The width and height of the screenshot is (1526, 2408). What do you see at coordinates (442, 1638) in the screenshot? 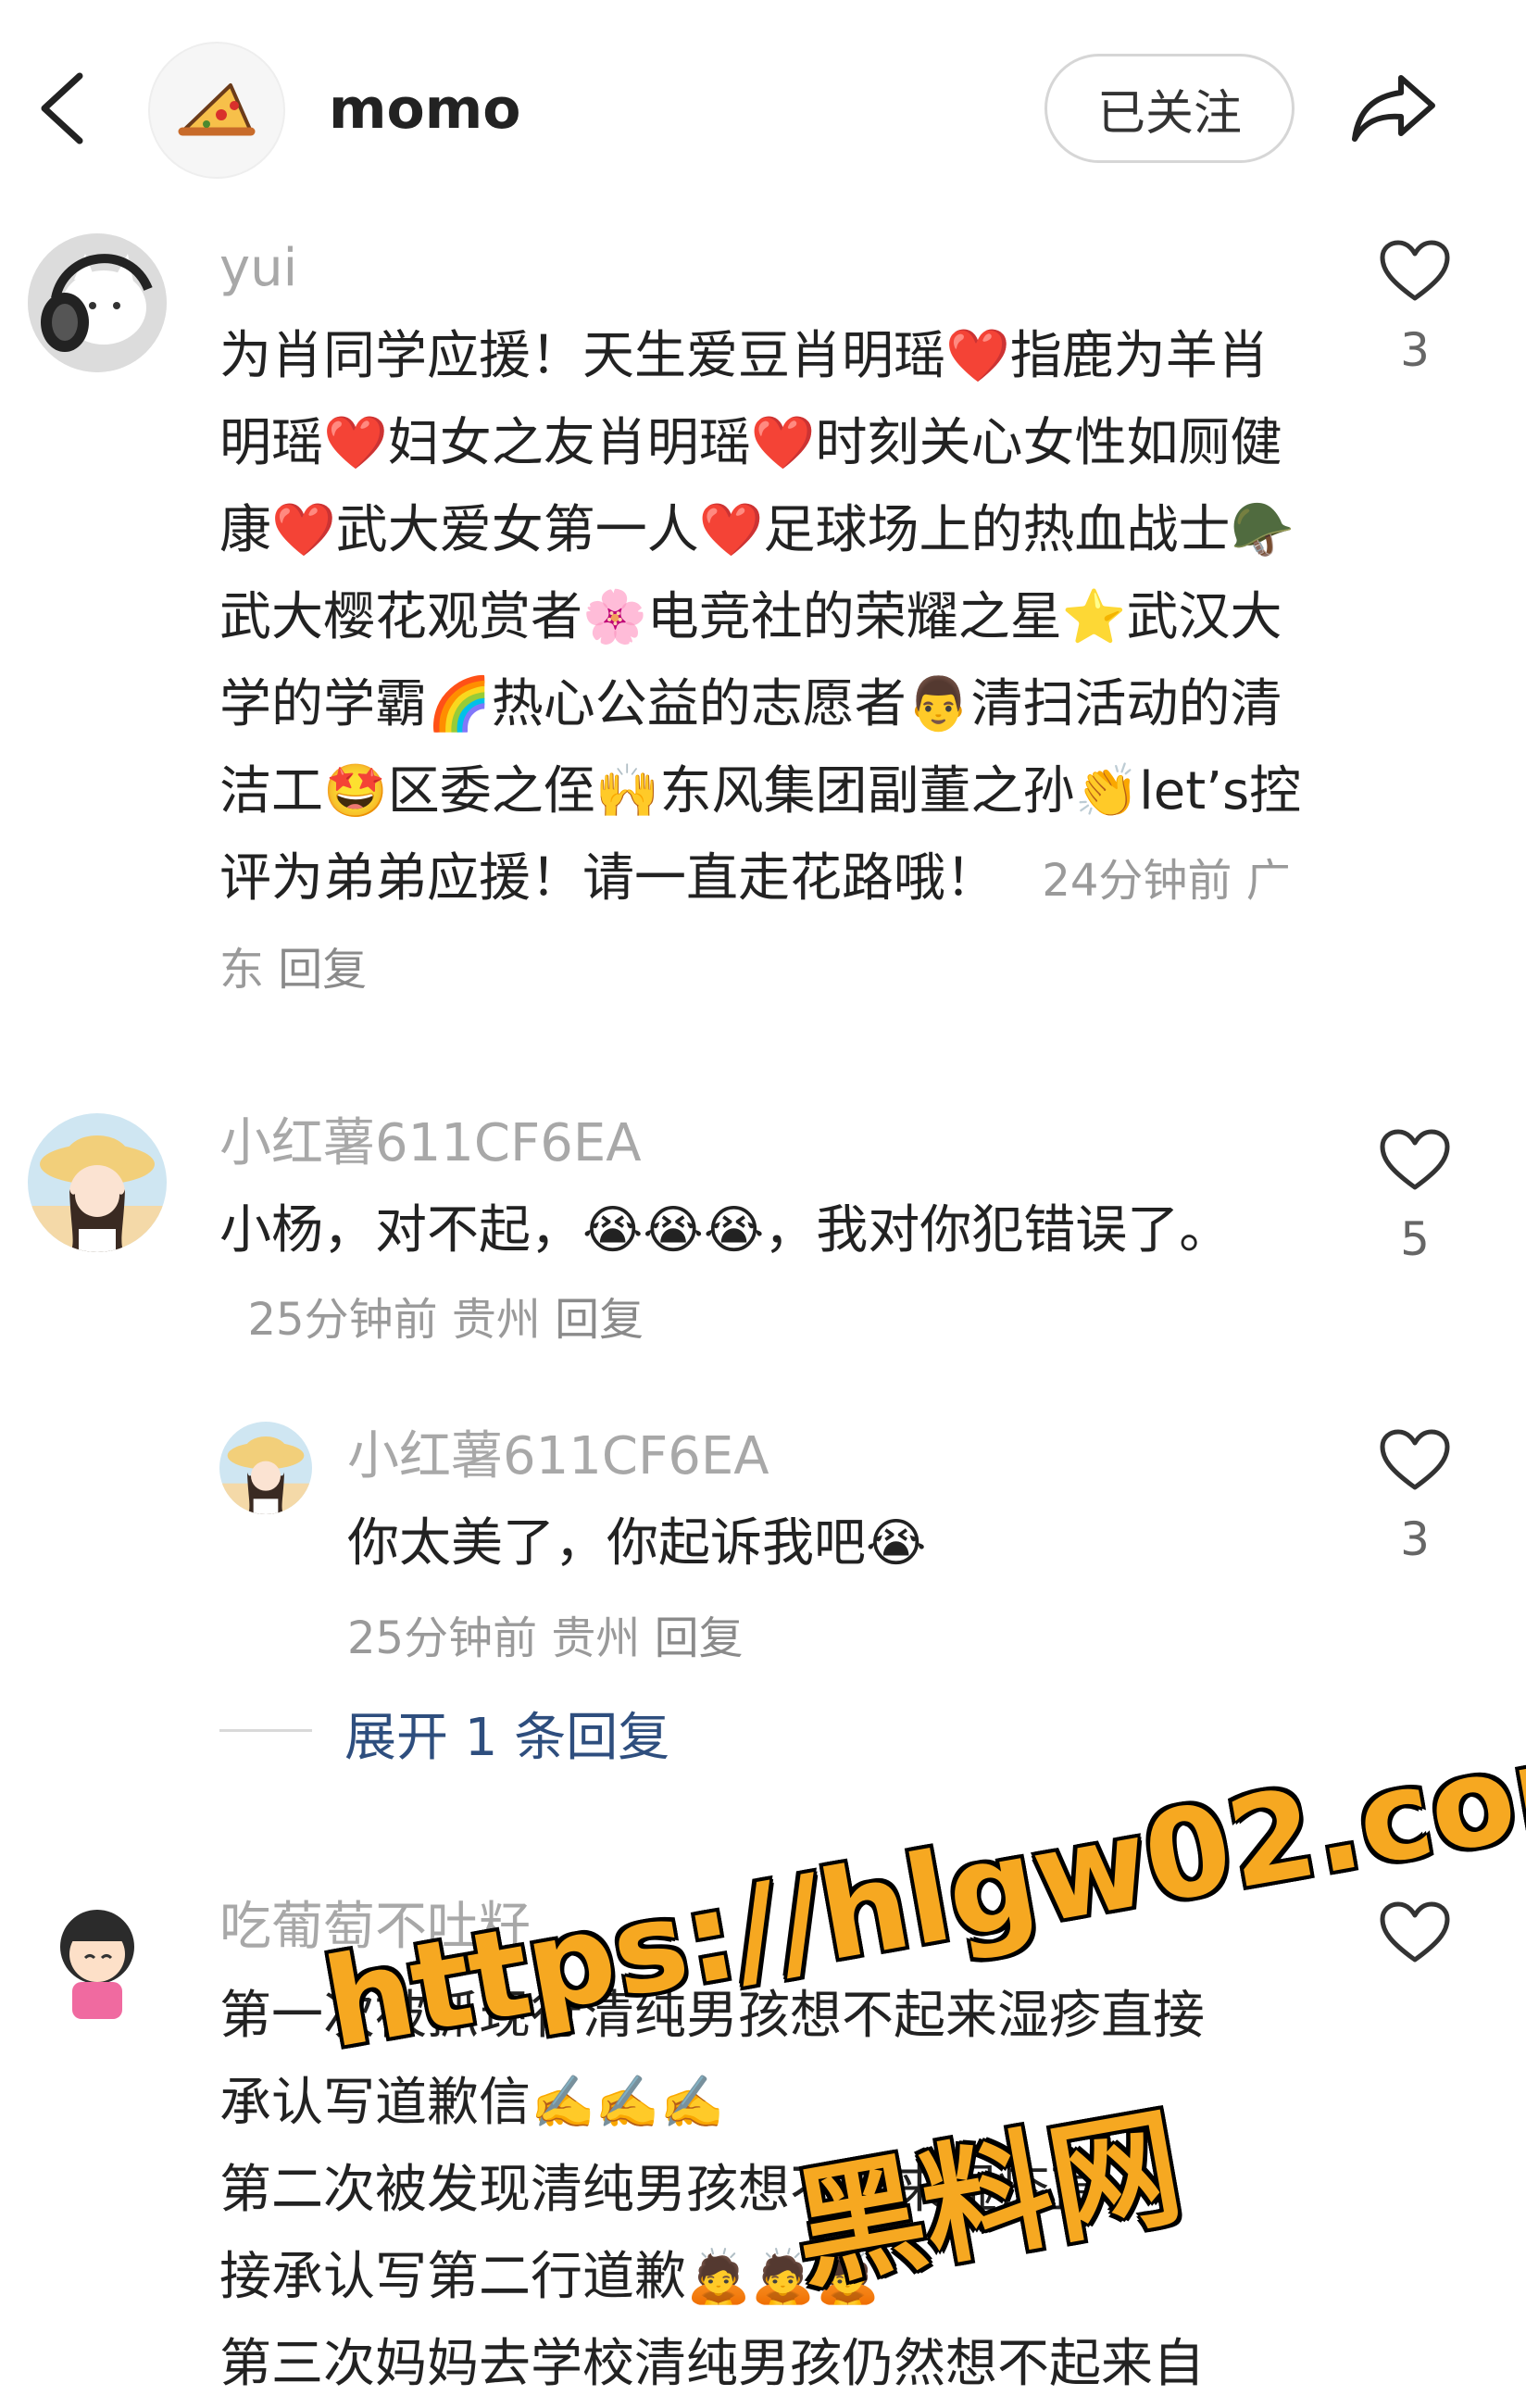
I see `reply-time: 25分钟前` at bounding box center [442, 1638].